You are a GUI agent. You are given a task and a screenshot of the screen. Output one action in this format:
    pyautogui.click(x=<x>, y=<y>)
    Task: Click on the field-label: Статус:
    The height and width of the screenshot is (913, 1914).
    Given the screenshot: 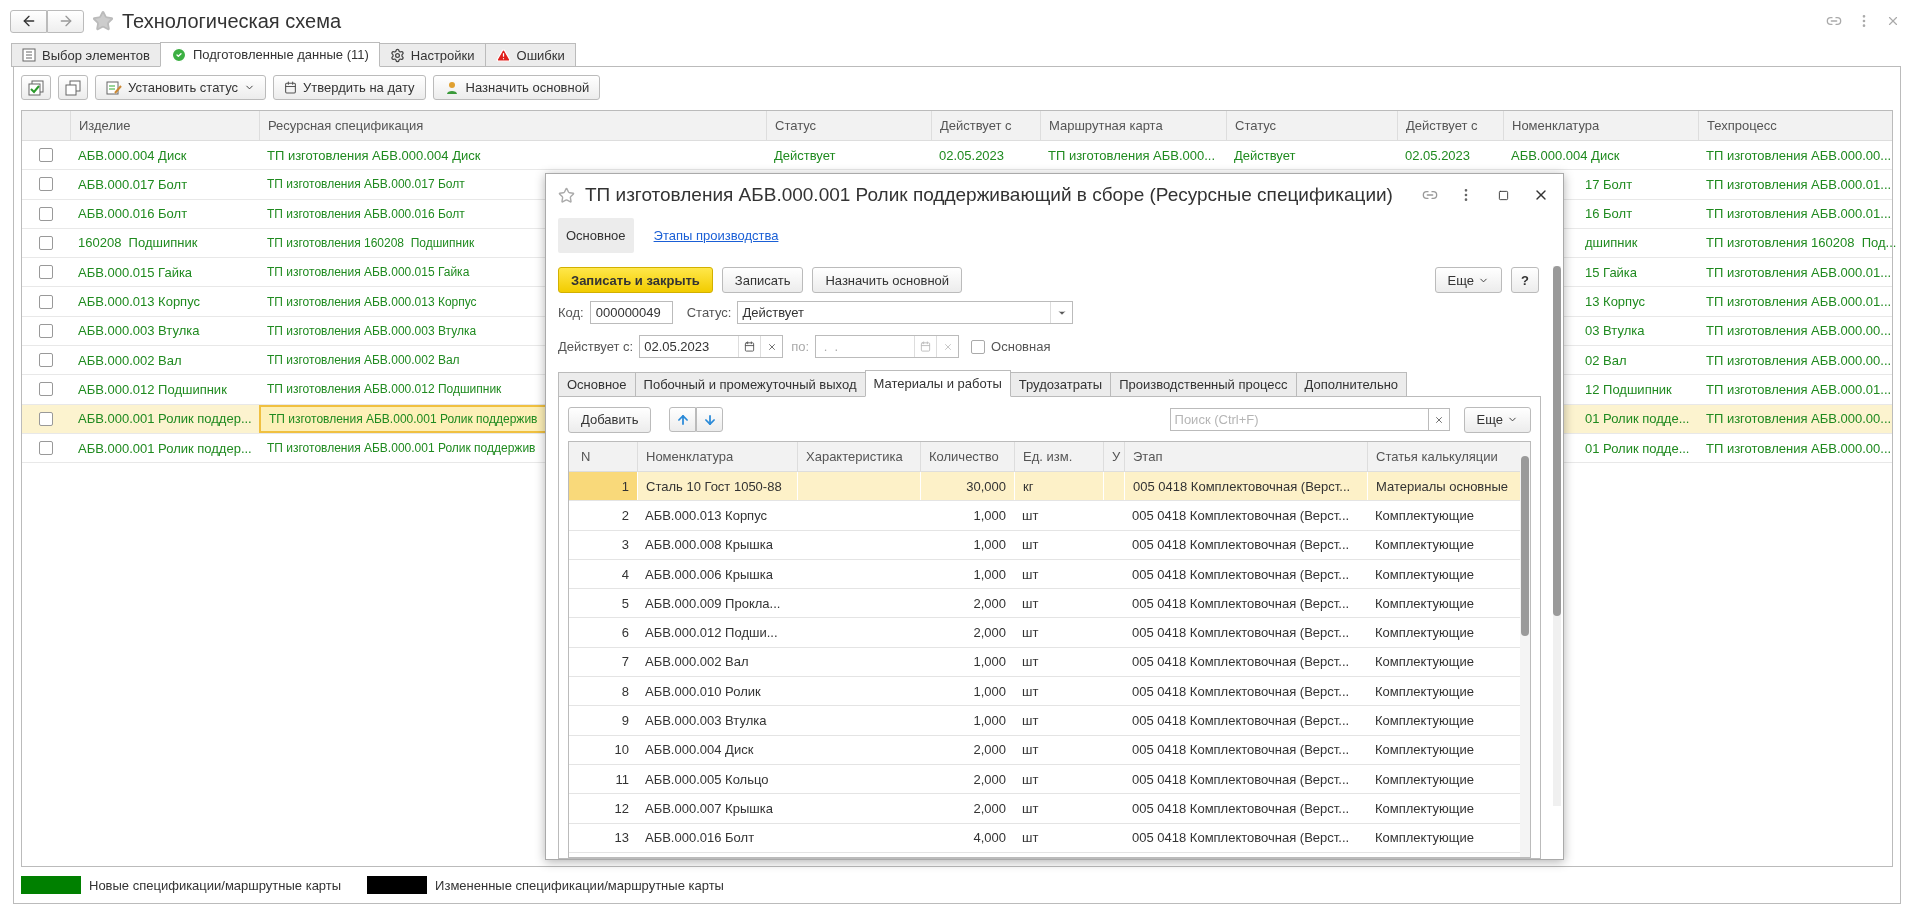 What is the action you would take?
    pyautogui.click(x=709, y=312)
    